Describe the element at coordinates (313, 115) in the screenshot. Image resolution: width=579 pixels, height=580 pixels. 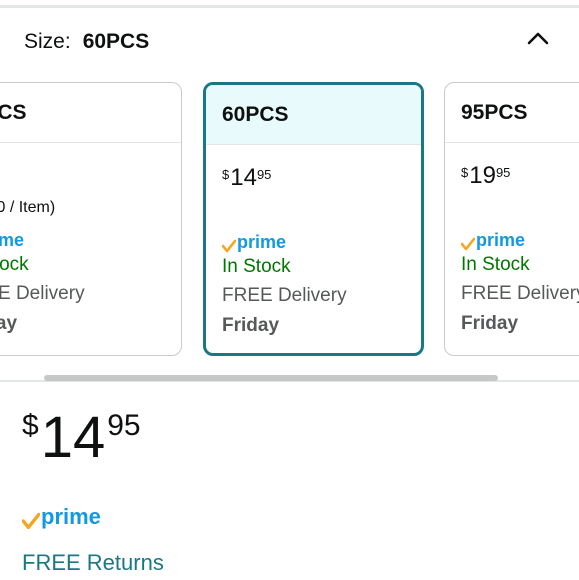
I see `option-title: 60PCS` at that location.